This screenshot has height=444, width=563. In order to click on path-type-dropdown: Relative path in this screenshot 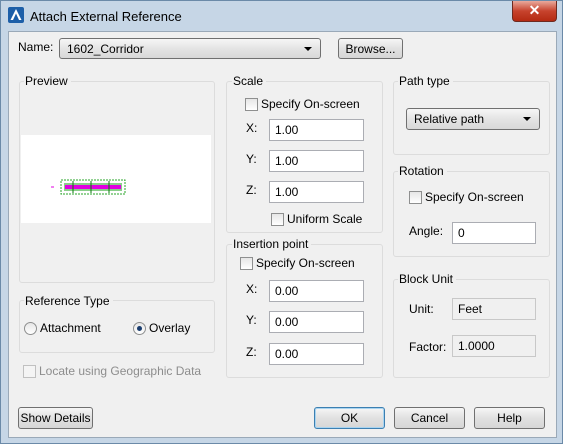, I will do `click(473, 119)`.